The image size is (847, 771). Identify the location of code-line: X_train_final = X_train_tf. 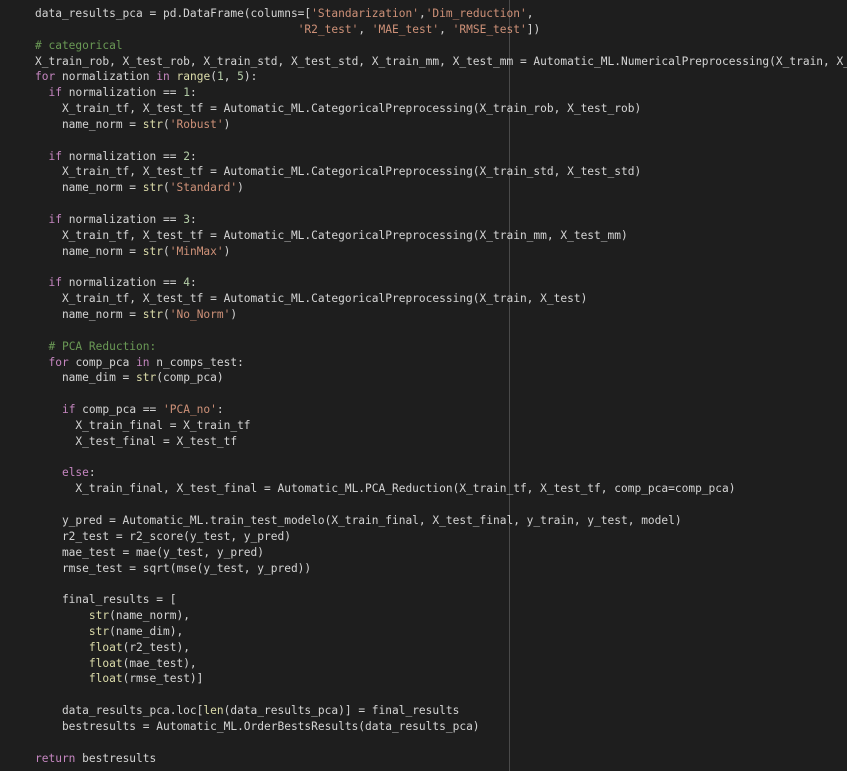
(441, 426).